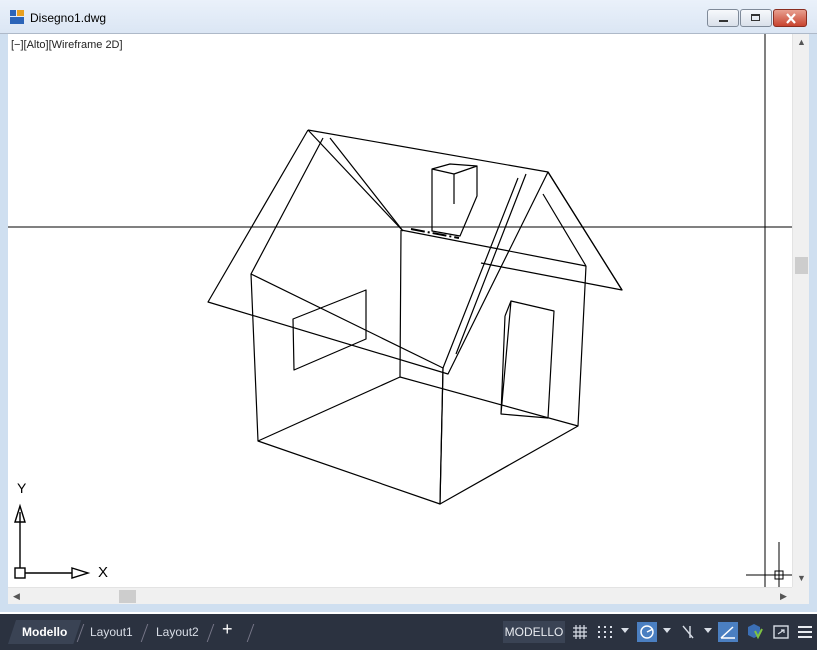 This screenshot has height=650, width=817. Describe the element at coordinates (408, 608) in the screenshot. I see `window-frame-bottom` at that location.